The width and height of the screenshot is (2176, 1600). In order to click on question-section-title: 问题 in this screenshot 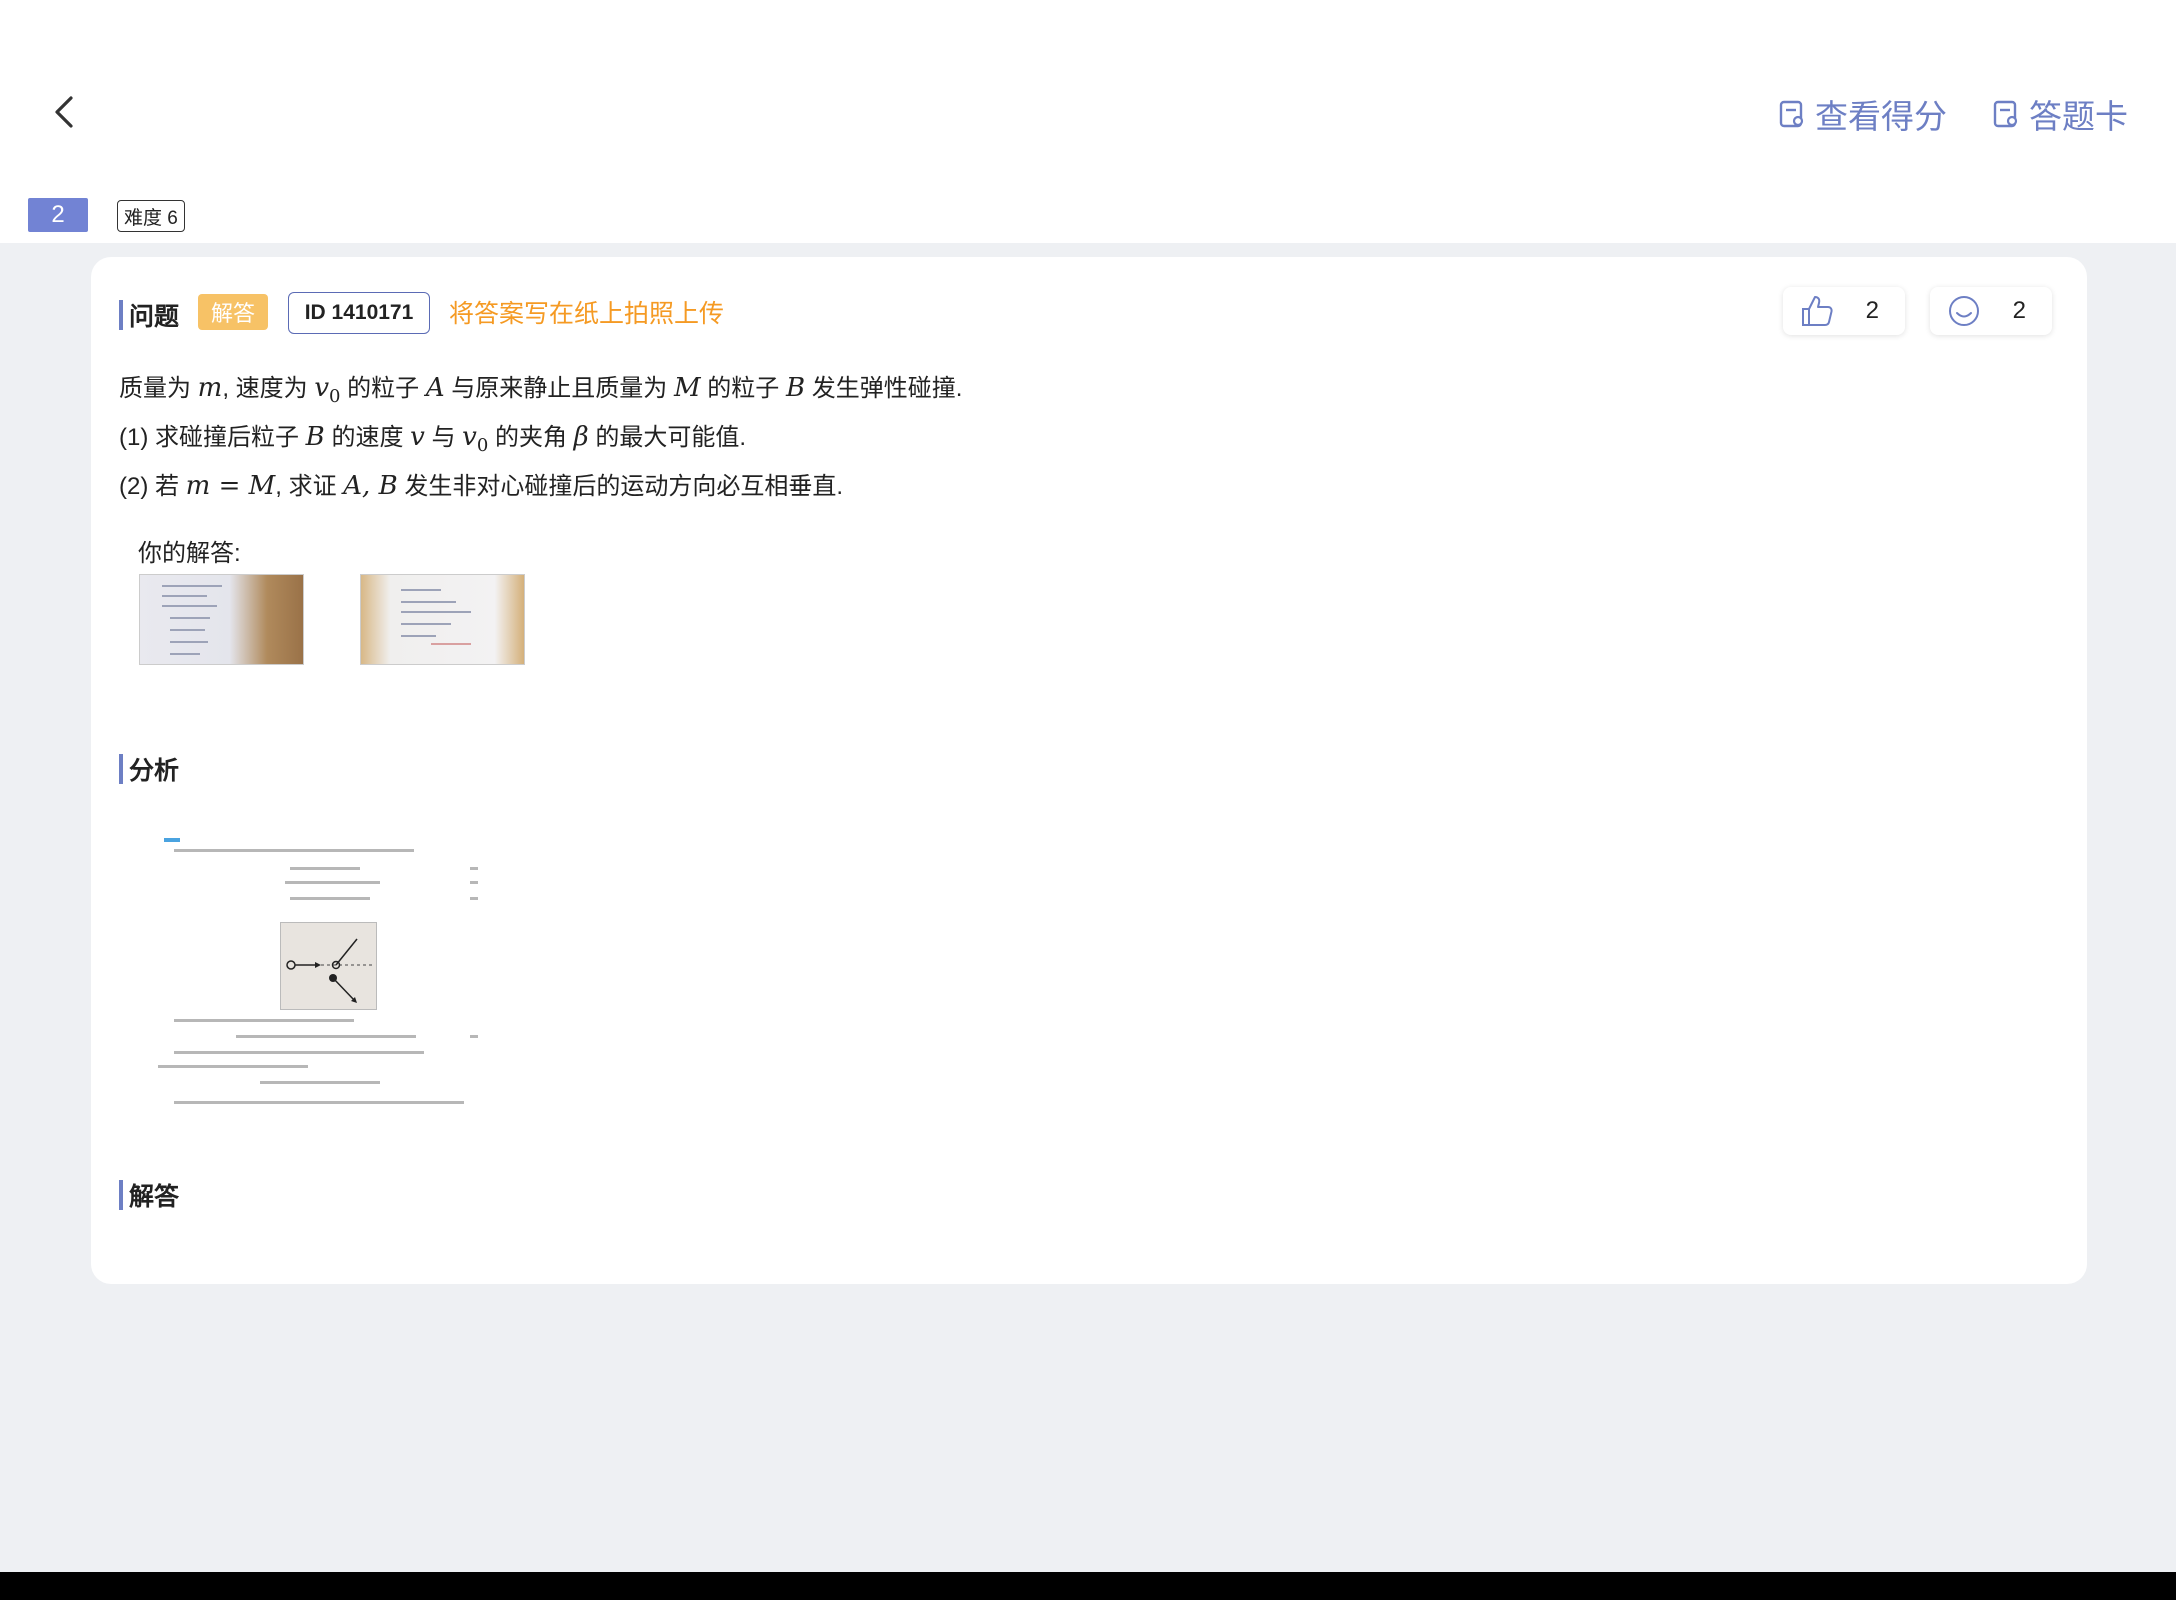, I will do `click(149, 315)`.